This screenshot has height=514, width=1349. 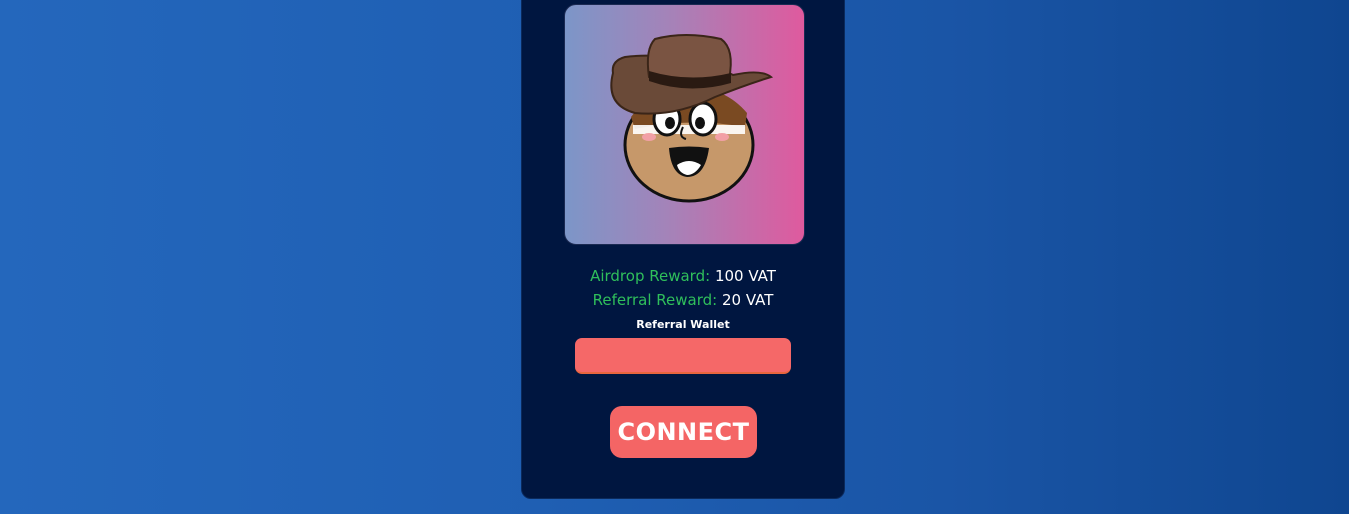 I want to click on avatar-image-frame, so click(x=684, y=124).